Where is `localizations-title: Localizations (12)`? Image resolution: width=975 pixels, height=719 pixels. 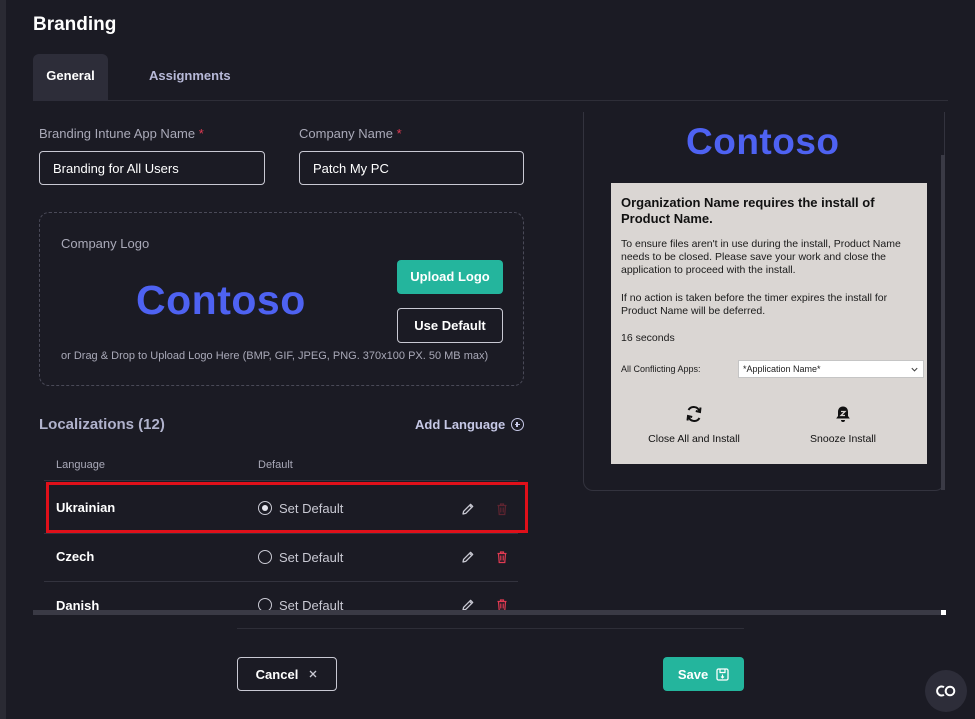
localizations-title: Localizations (12) is located at coordinates (102, 424).